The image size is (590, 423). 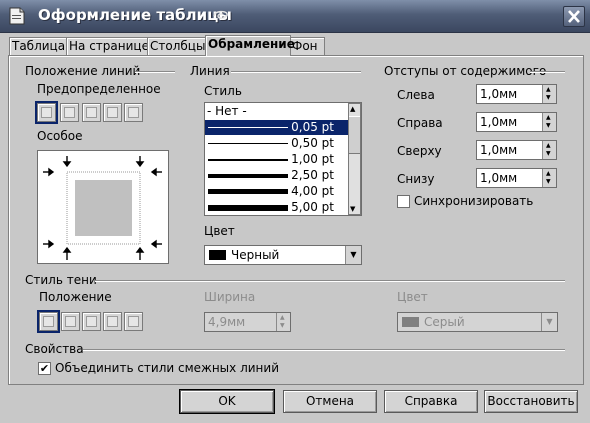 I want to click on left-spacing-field: 1,0мм ▲ ▼, so click(x=516, y=94).